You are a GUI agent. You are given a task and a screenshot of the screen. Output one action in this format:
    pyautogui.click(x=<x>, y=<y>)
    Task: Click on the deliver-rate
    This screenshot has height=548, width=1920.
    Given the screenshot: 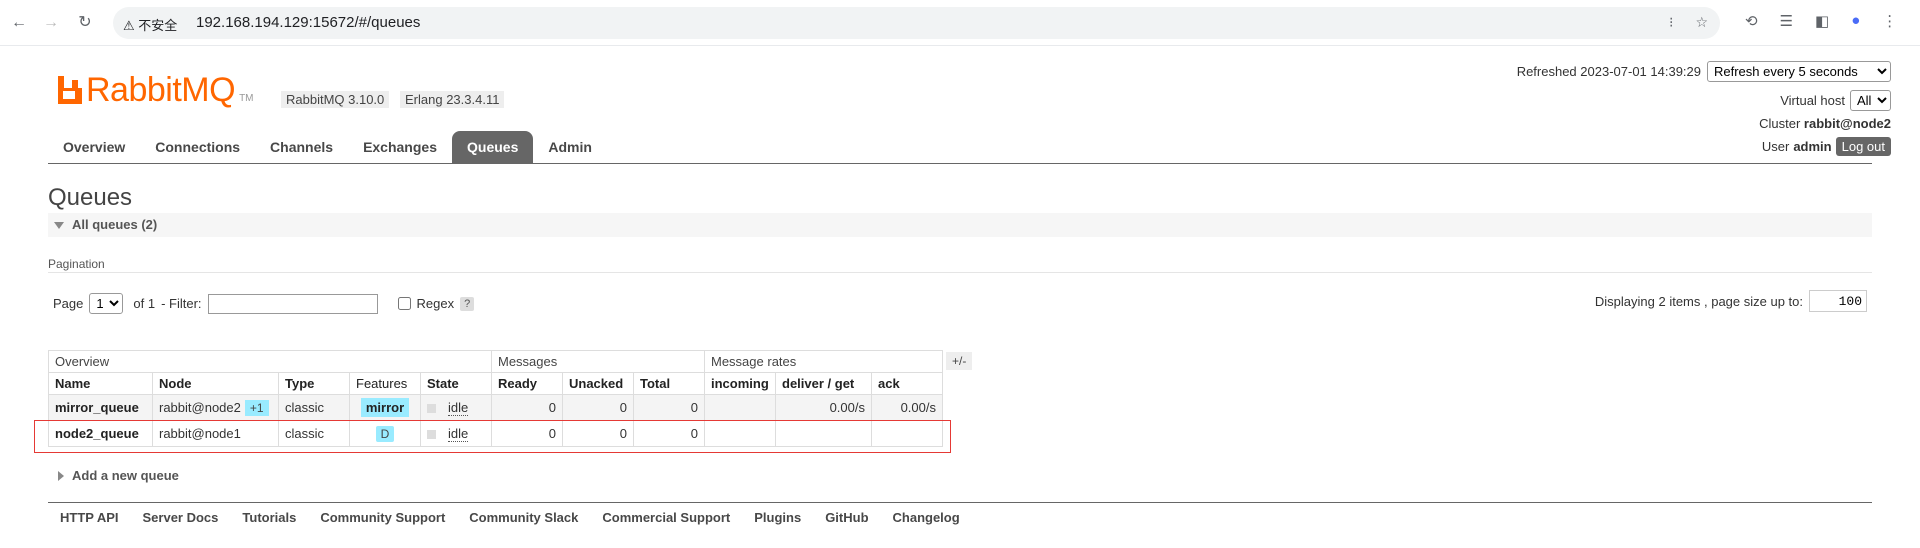 What is the action you would take?
    pyautogui.click(x=823, y=433)
    